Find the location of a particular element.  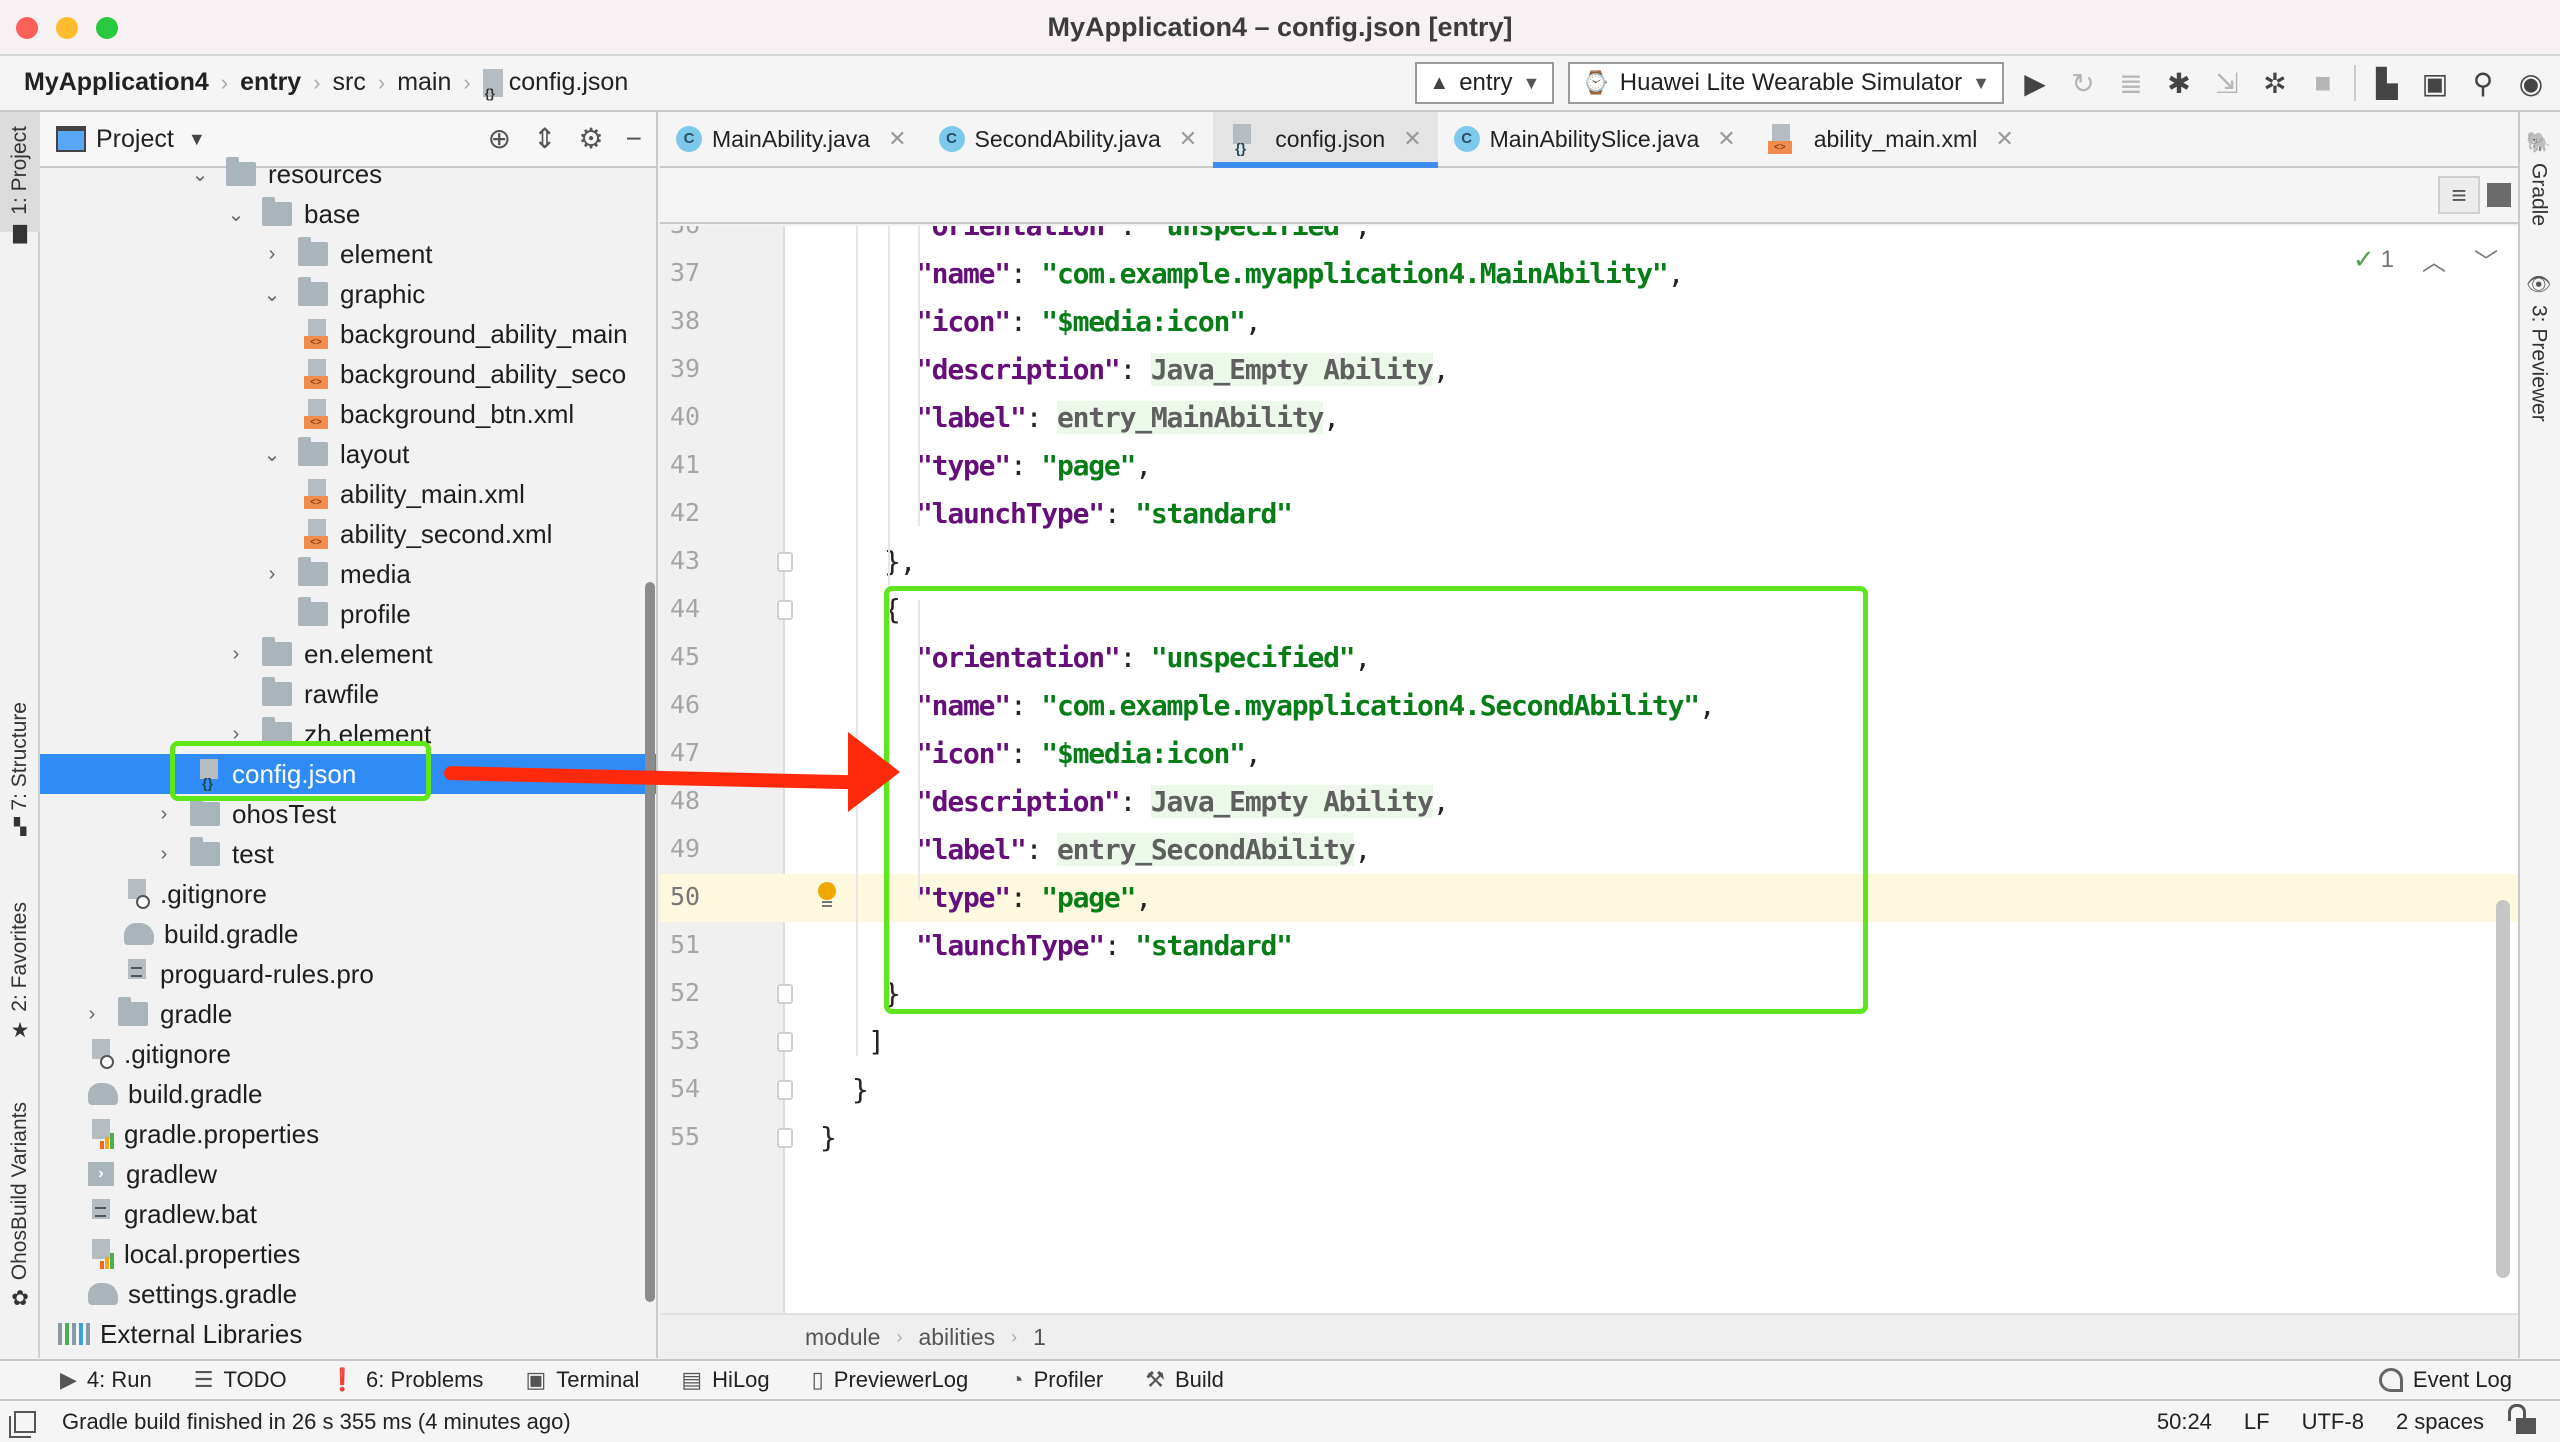

editor-tab: C SecondAbility.java ✕ is located at coordinates (1068, 139).